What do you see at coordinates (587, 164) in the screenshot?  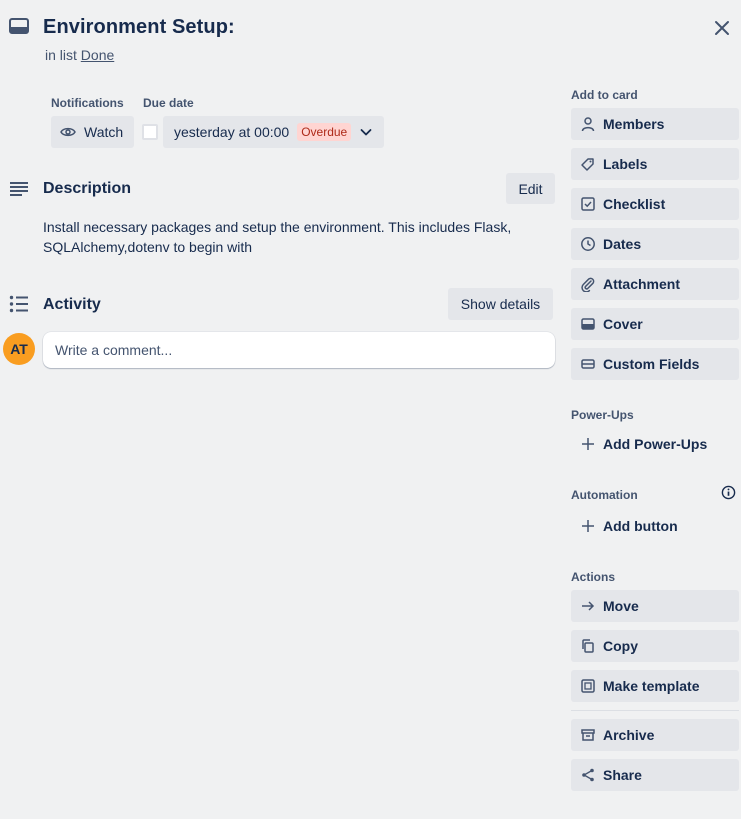 I see `tag-icon` at bounding box center [587, 164].